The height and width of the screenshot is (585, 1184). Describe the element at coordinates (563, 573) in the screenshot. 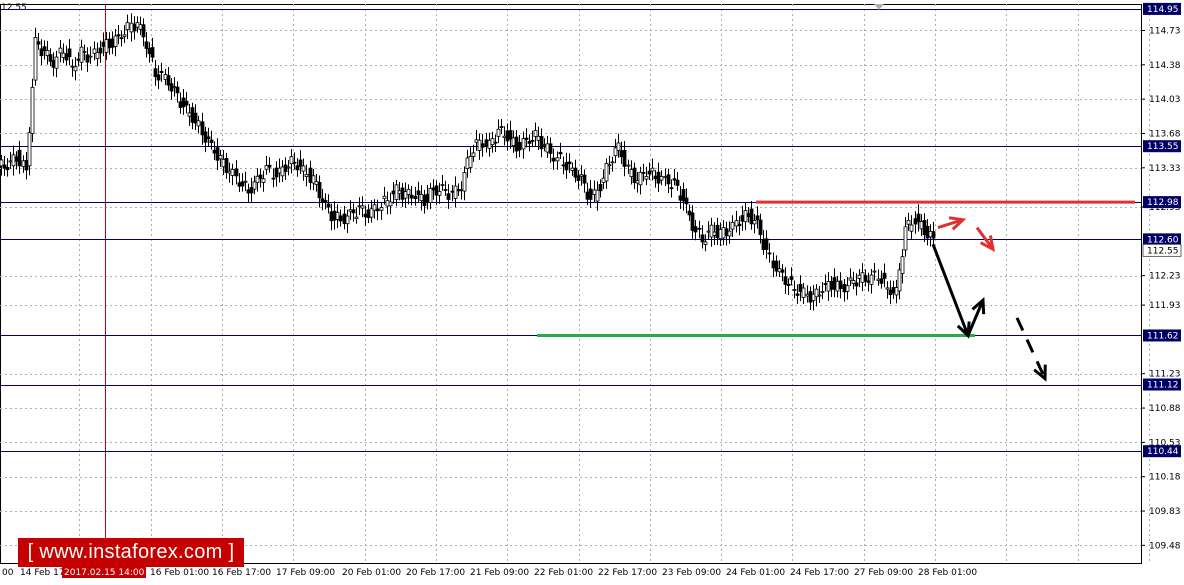

I see `x-tick-label: 22 Feb 01:00` at that location.